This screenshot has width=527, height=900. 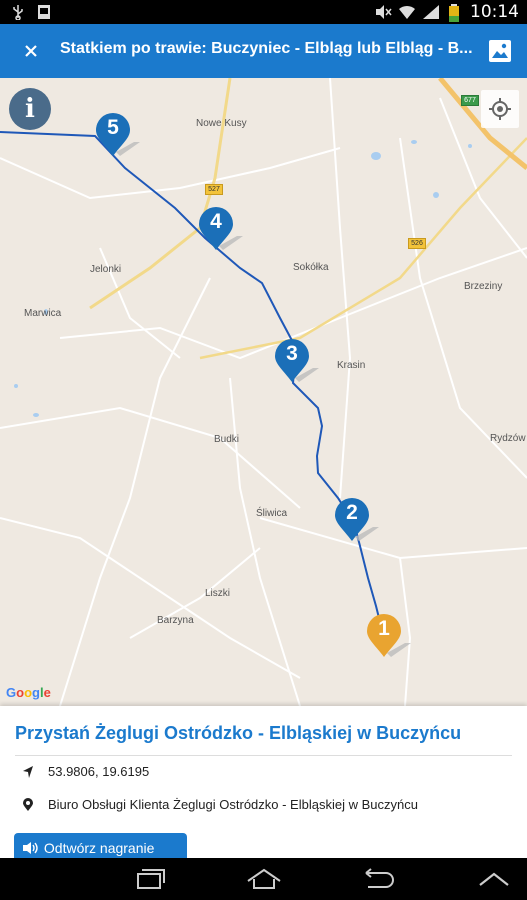 What do you see at coordinates (352, 512) in the screenshot?
I see `marker-label: 2` at bounding box center [352, 512].